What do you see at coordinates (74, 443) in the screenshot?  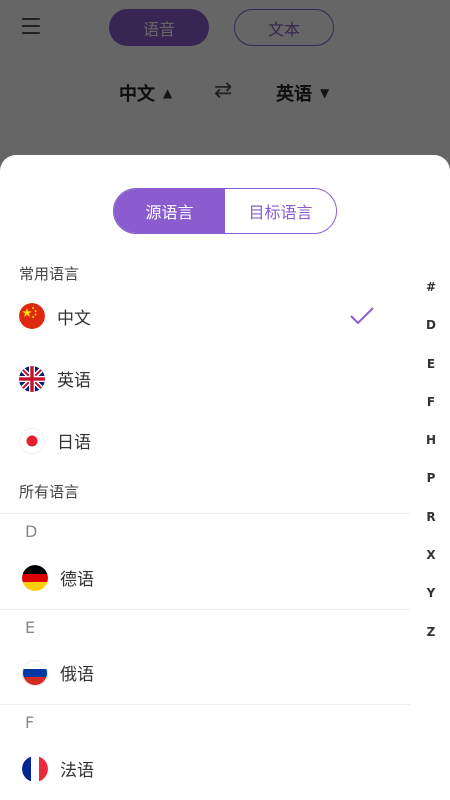 I see `language-name: 日语` at bounding box center [74, 443].